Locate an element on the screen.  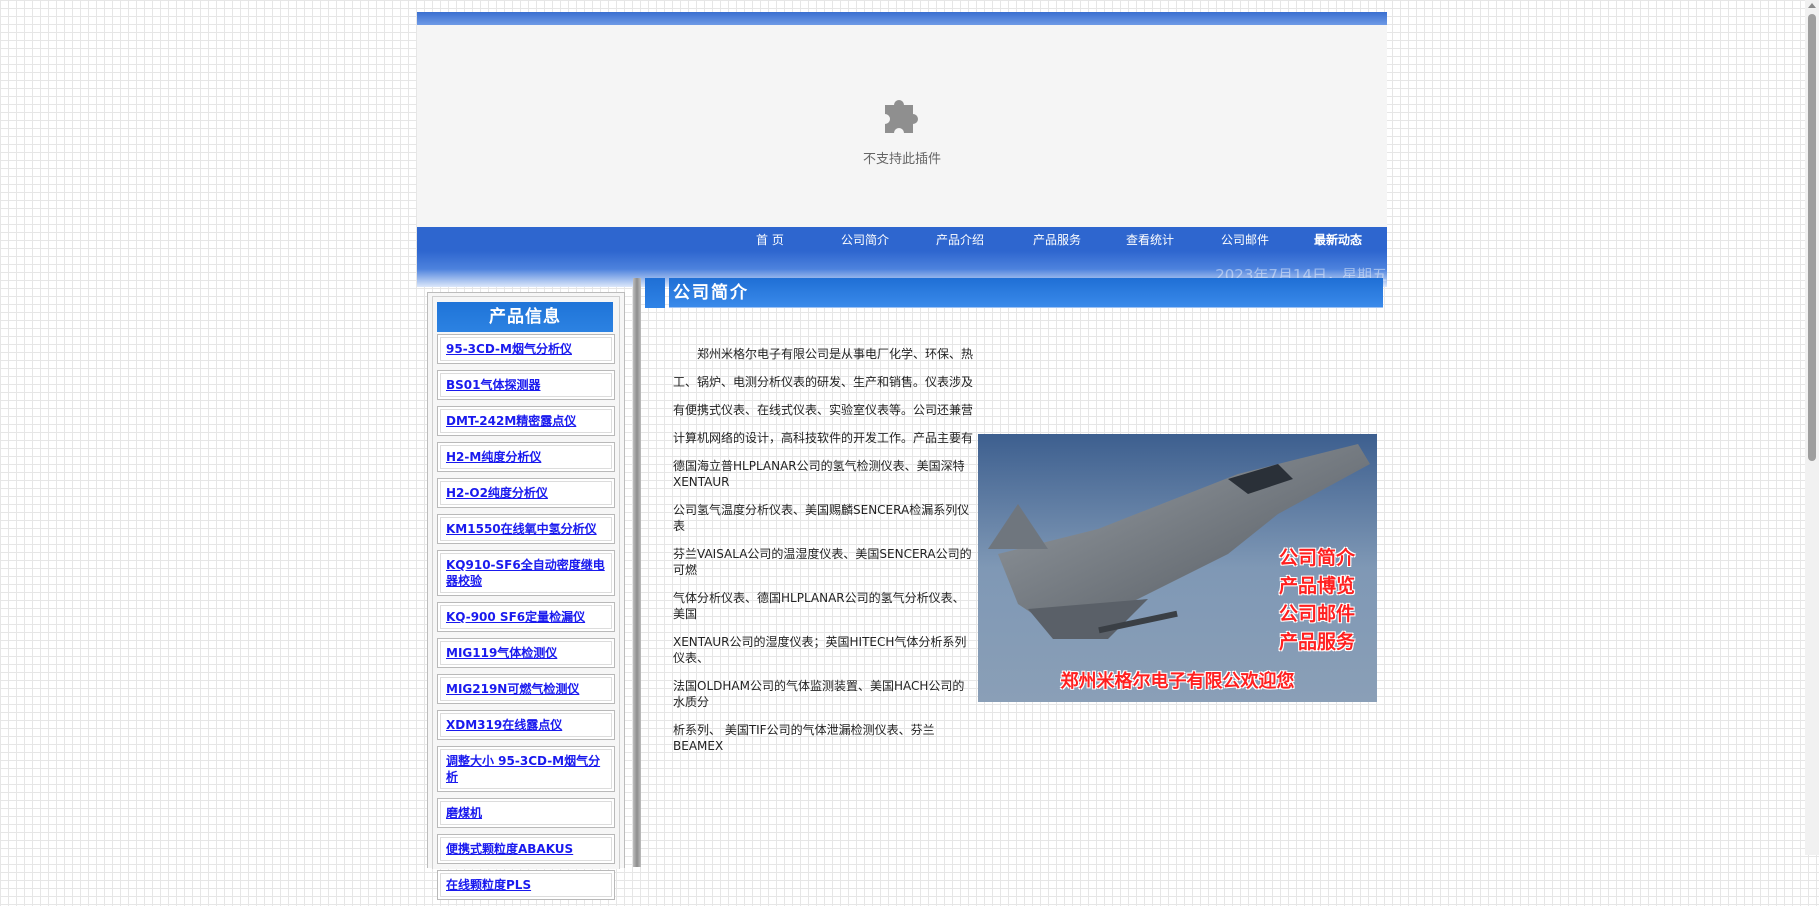
promo-banner: 公司简介 产品博览 公司邮件 产品服务 郑州米格尔电子有限公欢迎您 is located at coordinates (1177, 568).